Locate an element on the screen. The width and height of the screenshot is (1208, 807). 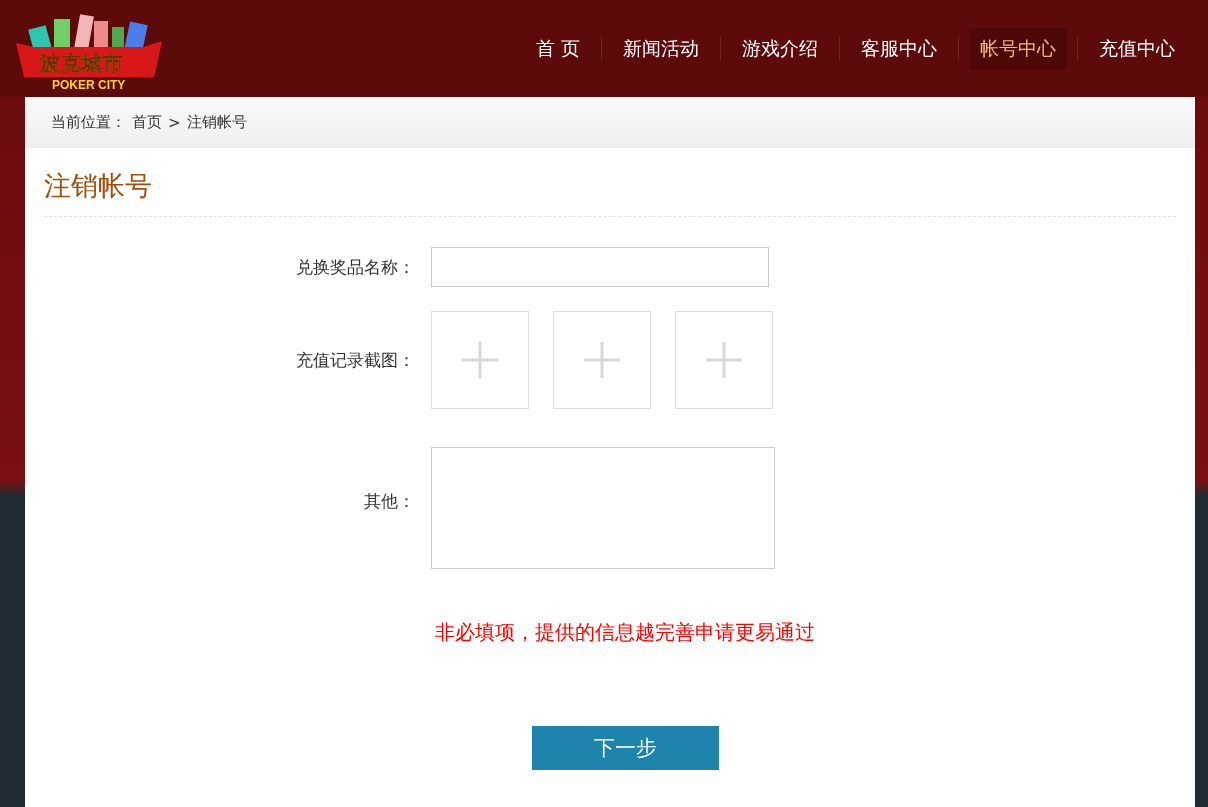
page-title: 注销帐号 is located at coordinates (610, 182).